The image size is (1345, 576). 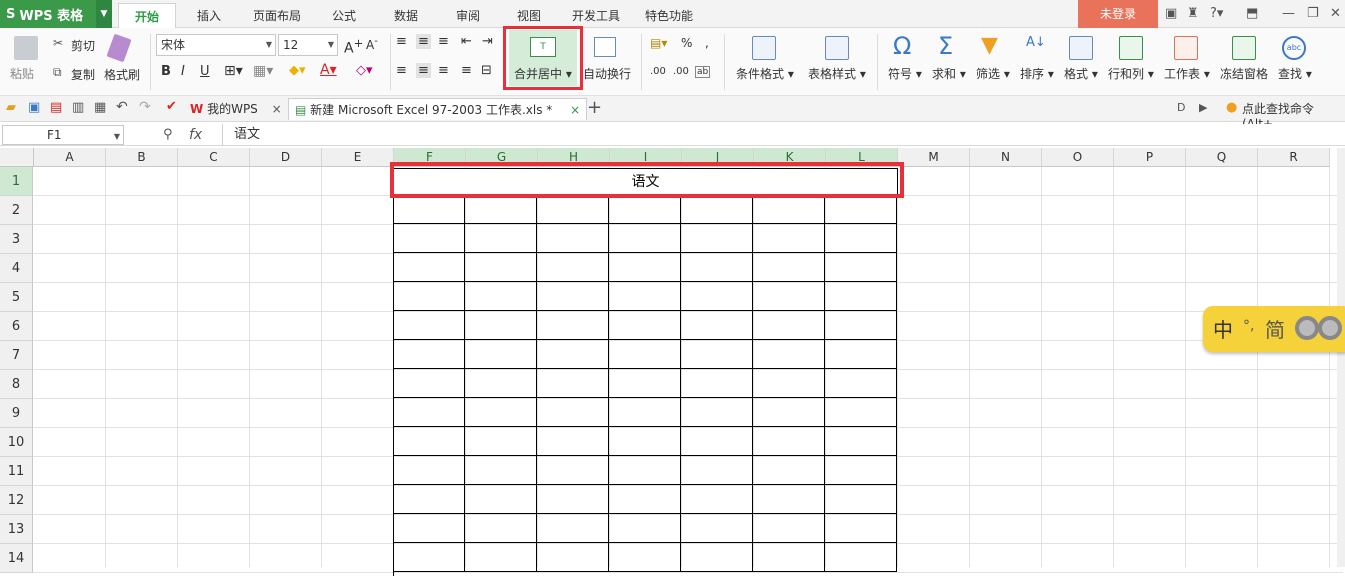 What do you see at coordinates (401, 41) in the screenshot?
I see `align-top-icon: ≡` at bounding box center [401, 41].